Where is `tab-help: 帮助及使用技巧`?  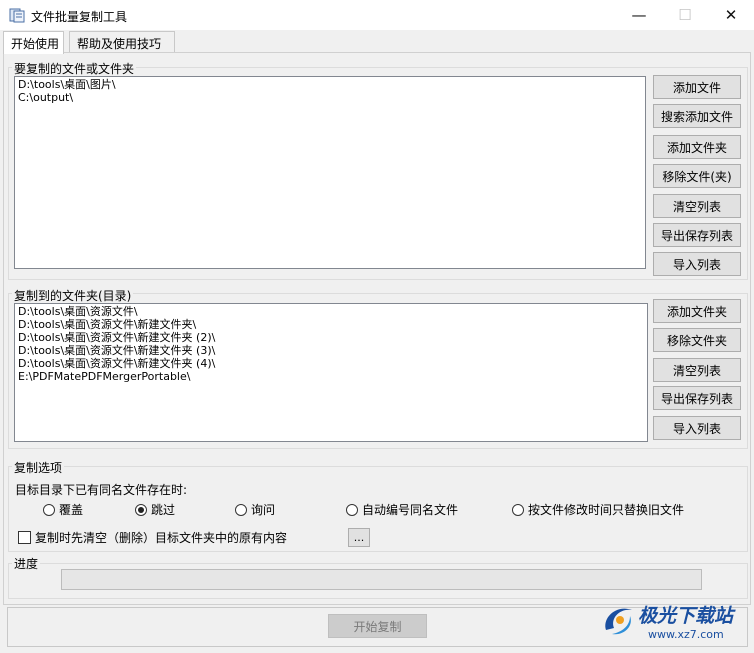
tab-help: 帮助及使用技巧 is located at coordinates (122, 42).